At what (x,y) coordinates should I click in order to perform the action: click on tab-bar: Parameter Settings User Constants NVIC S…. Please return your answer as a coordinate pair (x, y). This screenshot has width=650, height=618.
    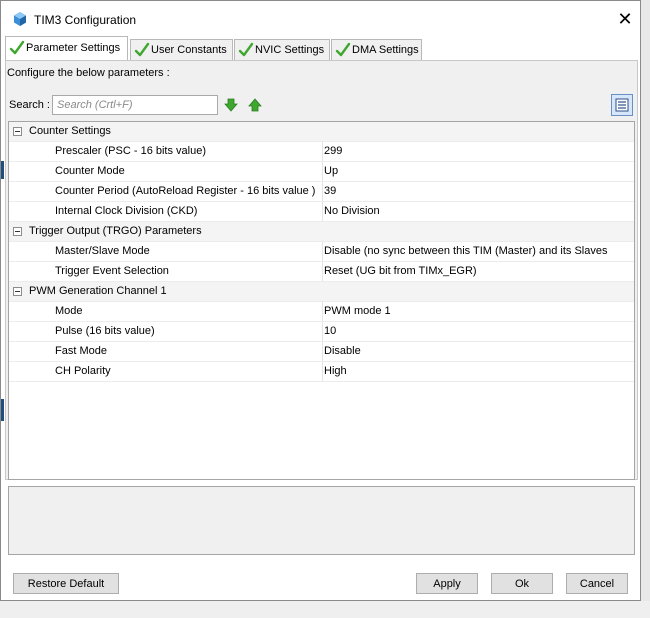
    Looking at the image, I should click on (320, 48).